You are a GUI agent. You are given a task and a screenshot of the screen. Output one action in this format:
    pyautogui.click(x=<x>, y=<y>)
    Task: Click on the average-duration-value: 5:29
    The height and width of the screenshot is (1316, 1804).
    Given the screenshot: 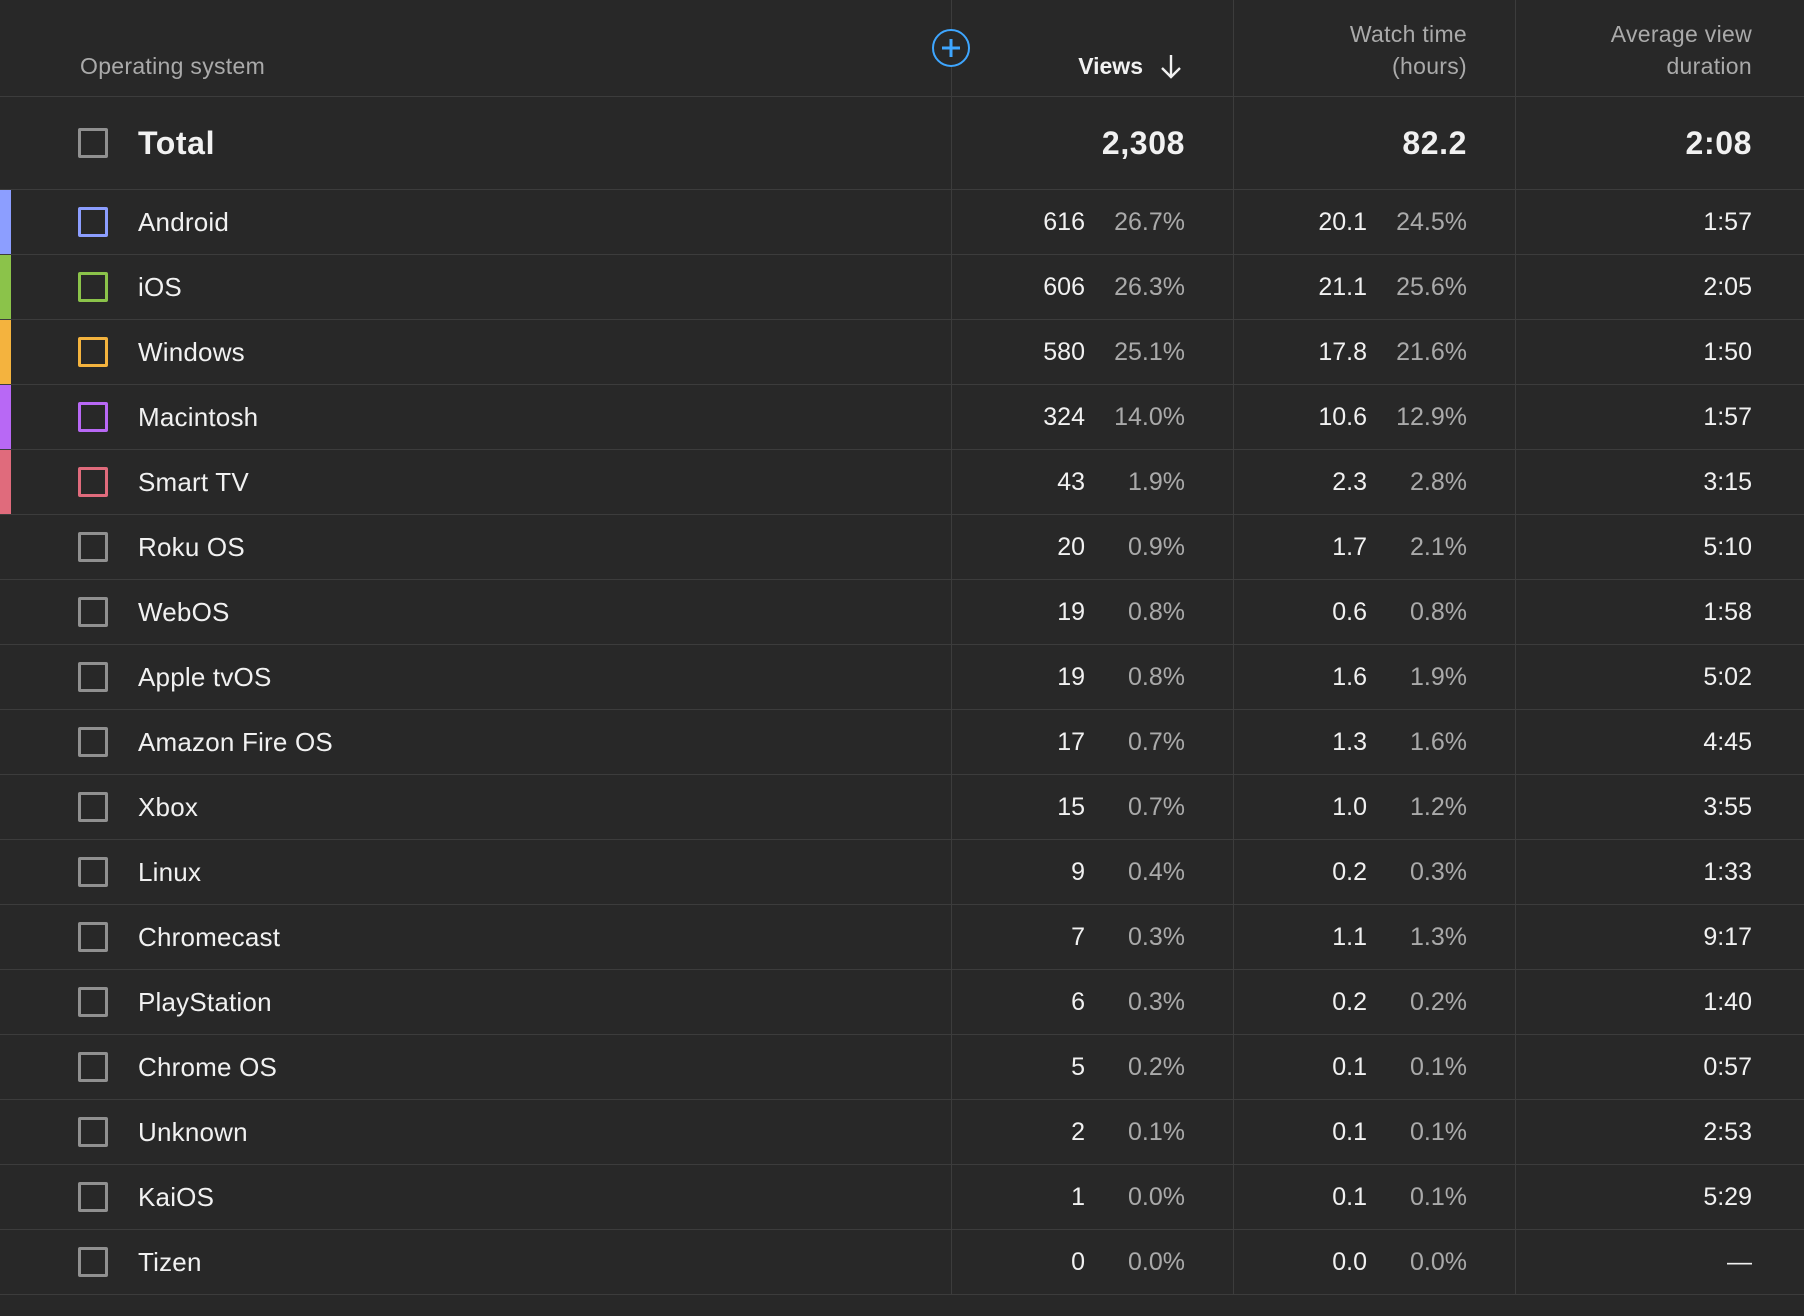 What is the action you would take?
    pyautogui.click(x=1727, y=1196)
    